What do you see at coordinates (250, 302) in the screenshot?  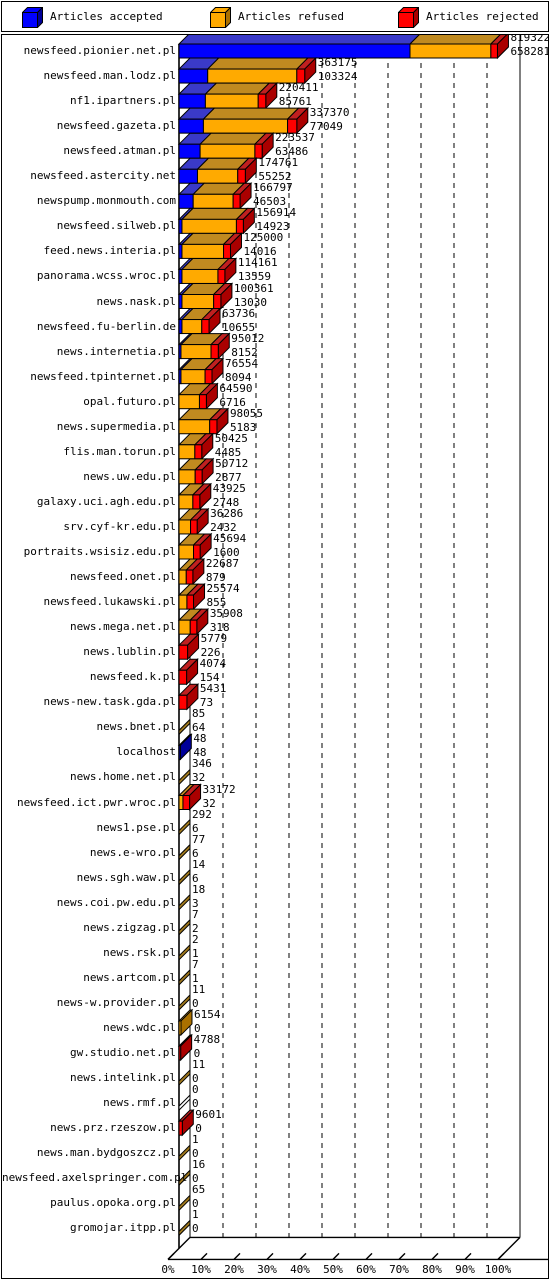 I see `bar-value-bottom: 13030` at bounding box center [250, 302].